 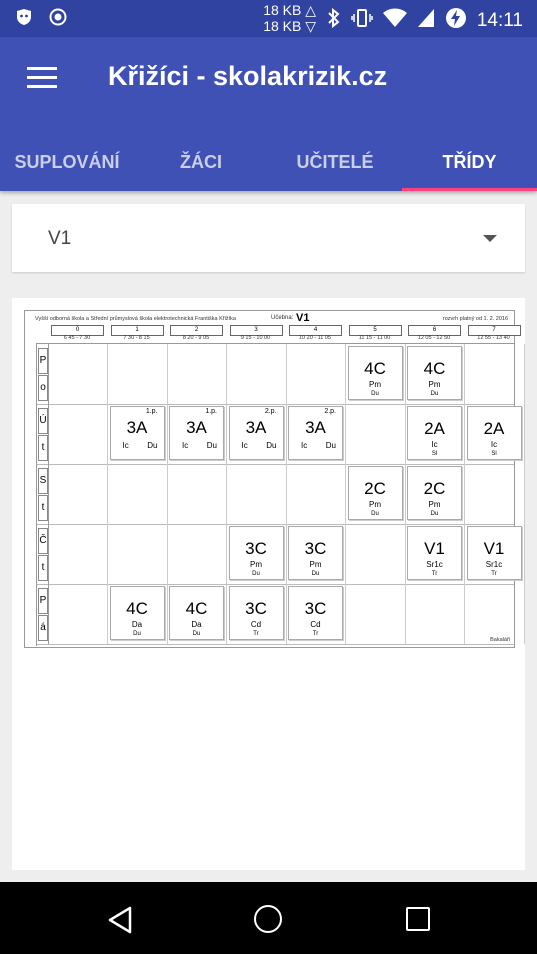 I want to click on dropdown-arrow-icon, so click(x=490, y=238).